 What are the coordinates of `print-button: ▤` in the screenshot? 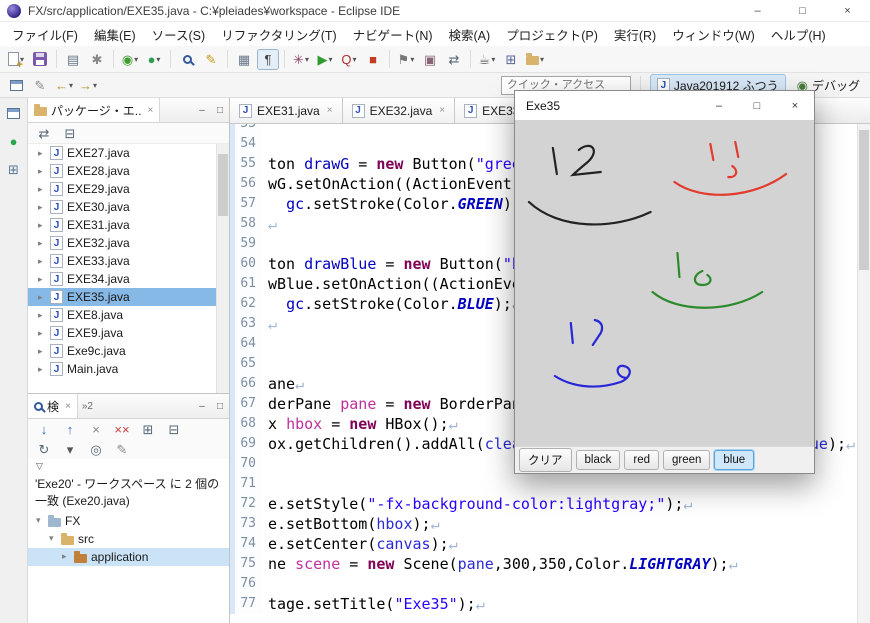 It's located at (73, 59).